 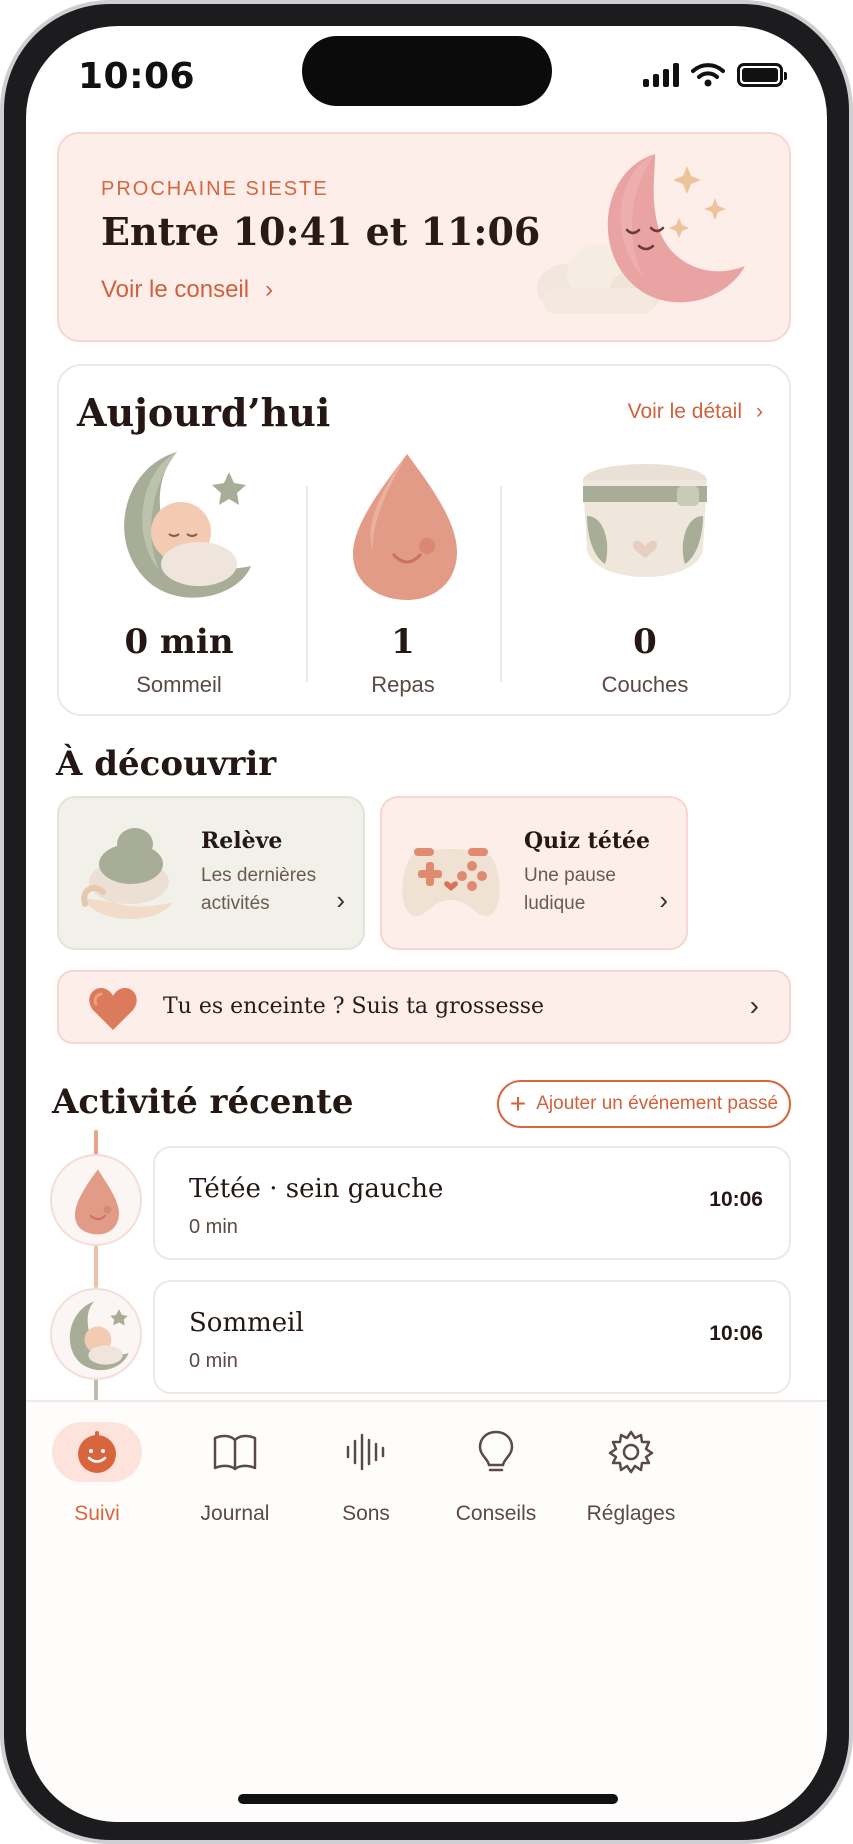 What do you see at coordinates (587, 841) in the screenshot?
I see `discover-card-title: Quiz tétée` at bounding box center [587, 841].